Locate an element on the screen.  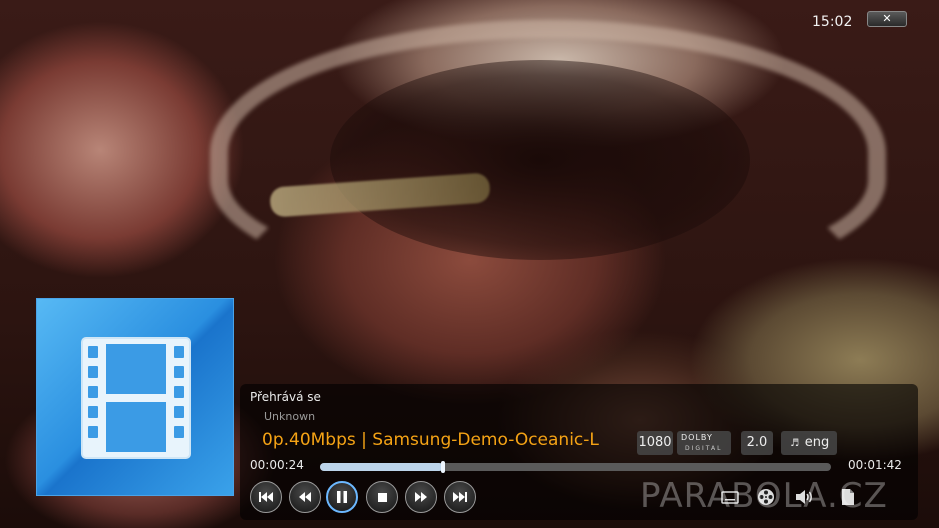
channels-badge: 2.0 is located at coordinates (757, 443).